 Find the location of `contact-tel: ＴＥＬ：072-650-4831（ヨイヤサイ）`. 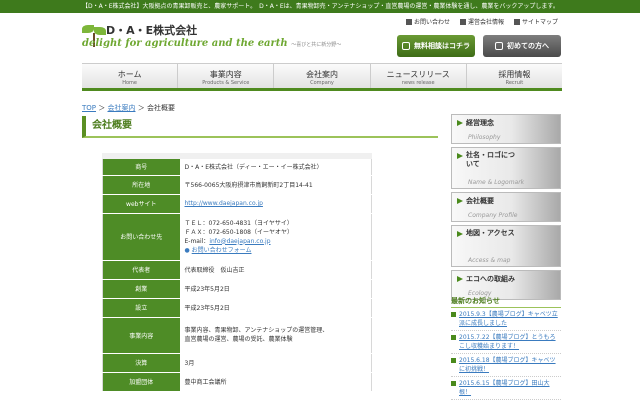

contact-tel: ＴＥＬ：072-650-4831（ヨイヤサイ） is located at coordinates (238, 223).